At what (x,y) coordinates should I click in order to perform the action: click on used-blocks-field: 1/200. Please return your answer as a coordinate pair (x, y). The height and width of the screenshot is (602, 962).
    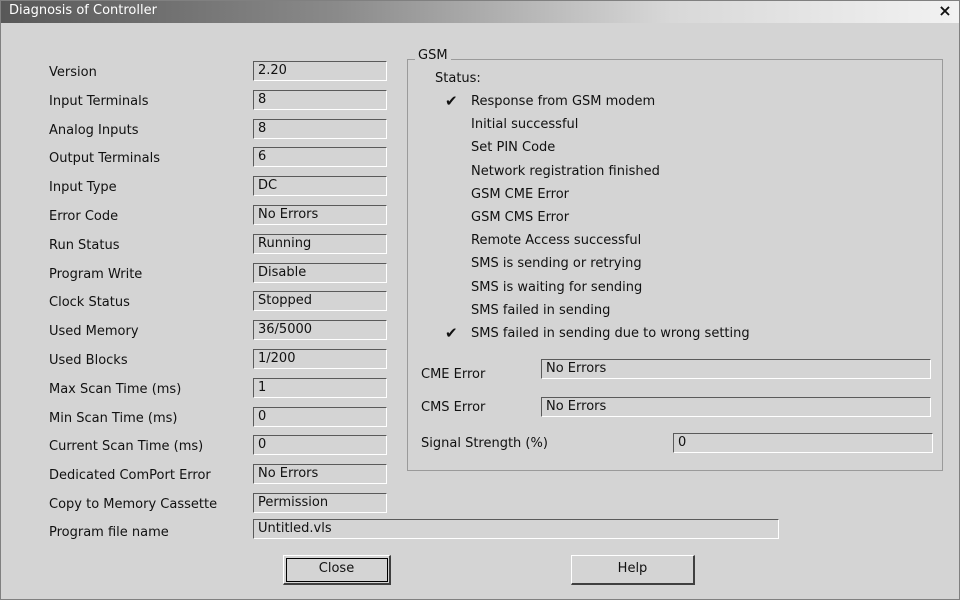
    Looking at the image, I should click on (320, 359).